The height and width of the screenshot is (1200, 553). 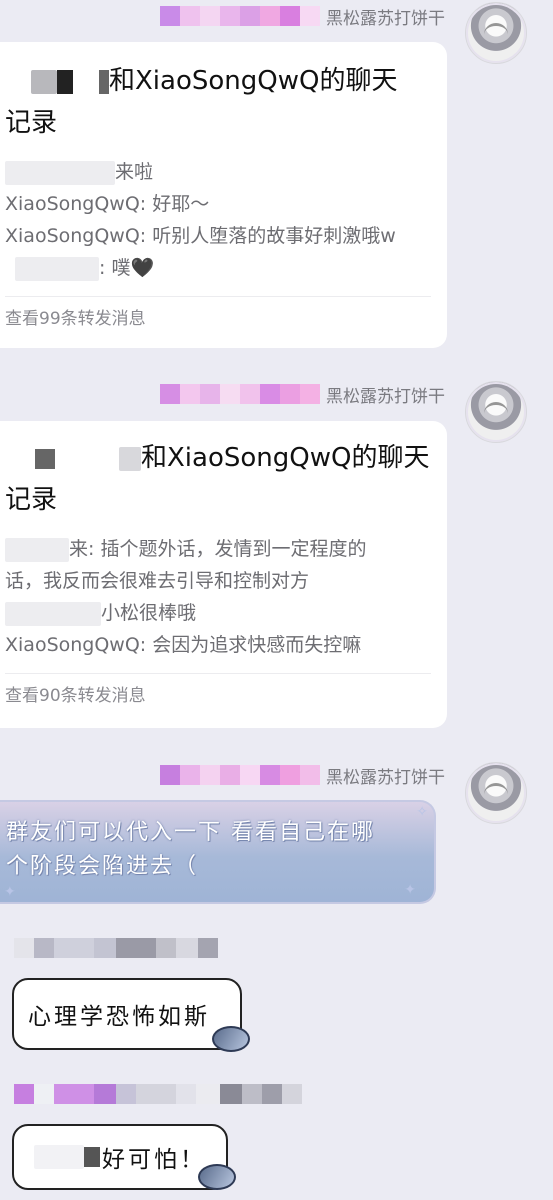 What do you see at coordinates (200, 236) in the screenshot?
I see `preview-line: XiaoSongQwQ: 听别人堕落的故事好刺激哦w` at bounding box center [200, 236].